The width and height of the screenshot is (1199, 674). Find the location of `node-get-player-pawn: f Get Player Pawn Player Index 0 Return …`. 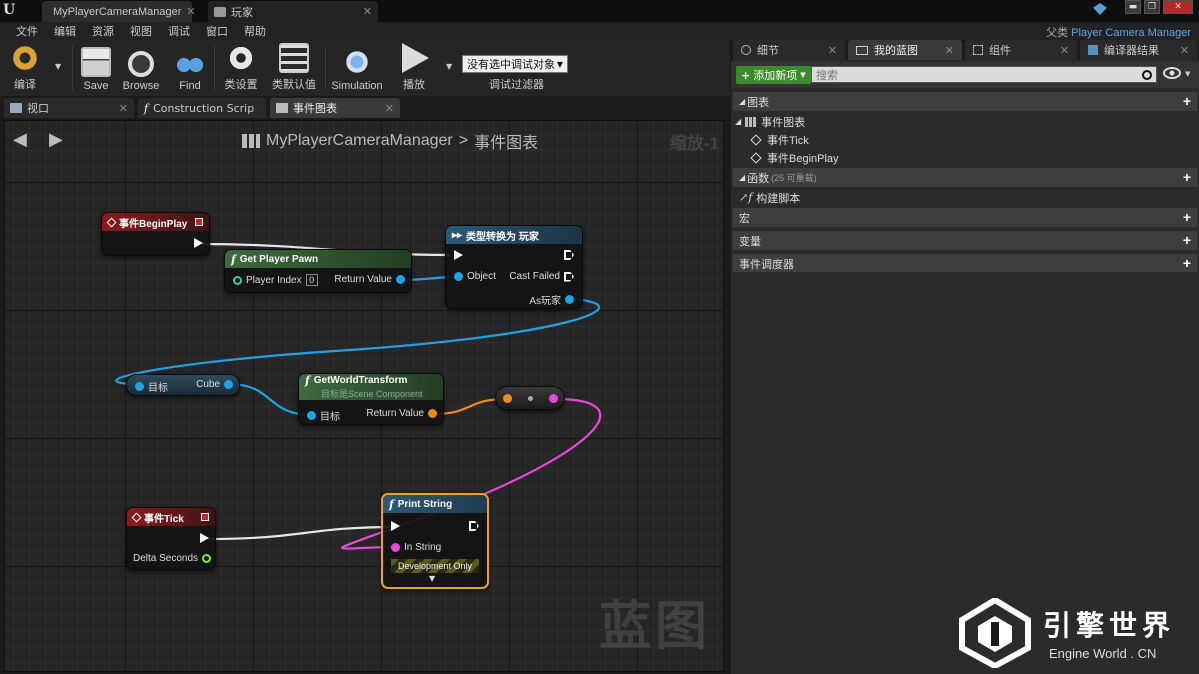

node-get-player-pawn: f Get Player Pawn Player Index 0 Return … is located at coordinates (318, 271).